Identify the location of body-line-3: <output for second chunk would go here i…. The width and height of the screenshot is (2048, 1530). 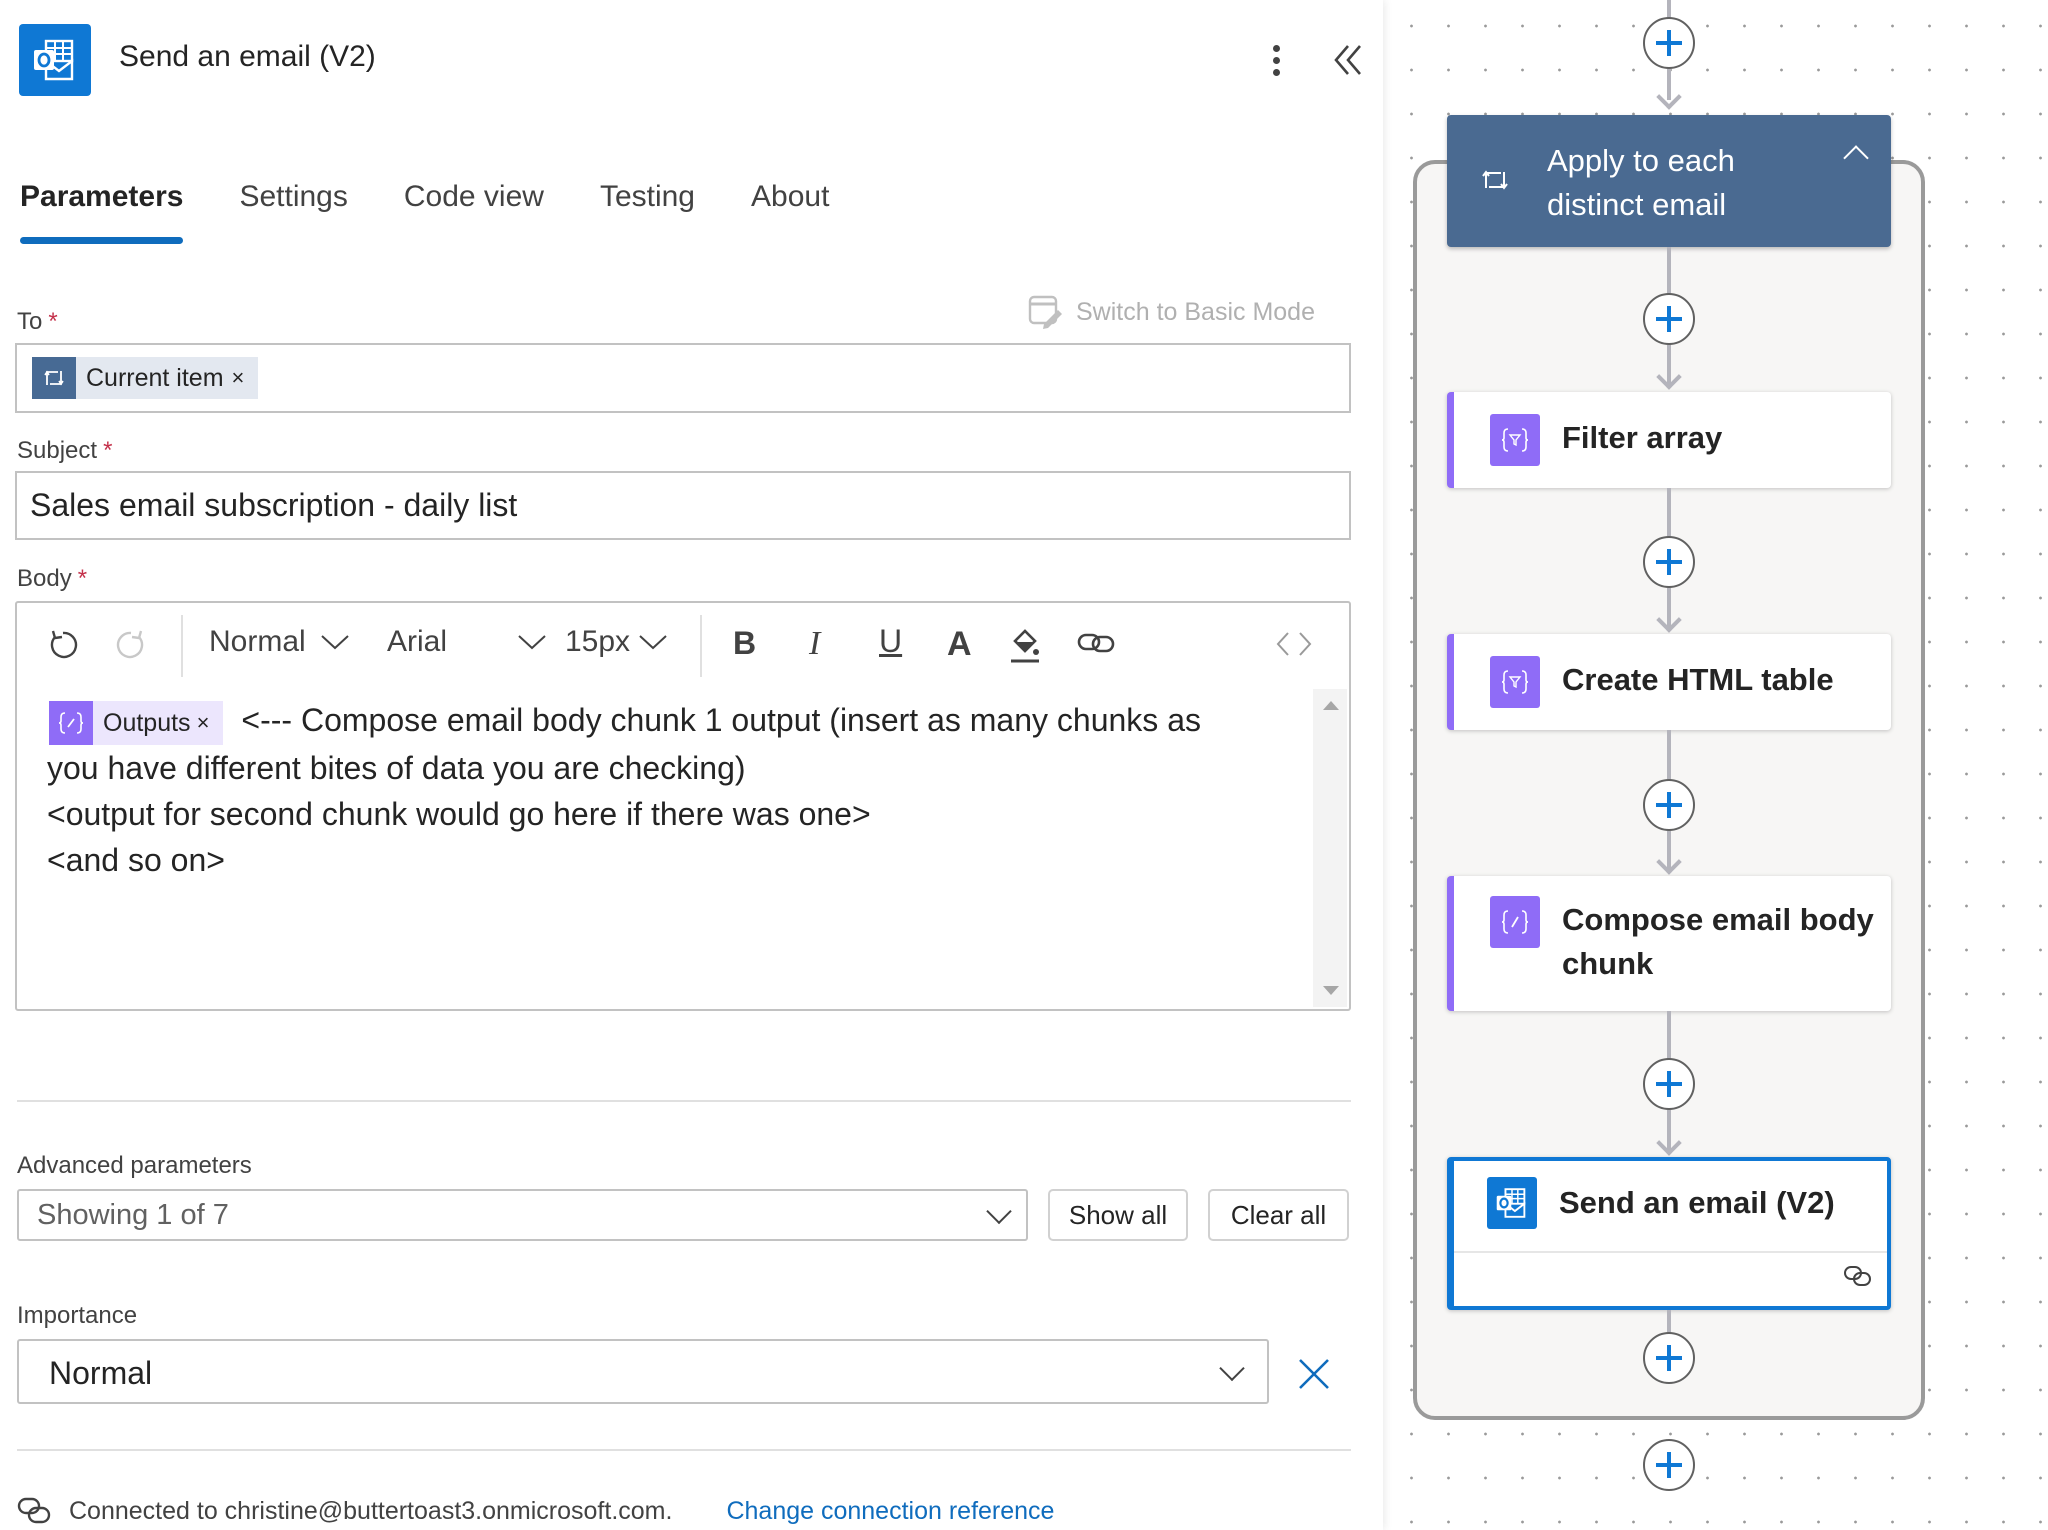
(459, 813).